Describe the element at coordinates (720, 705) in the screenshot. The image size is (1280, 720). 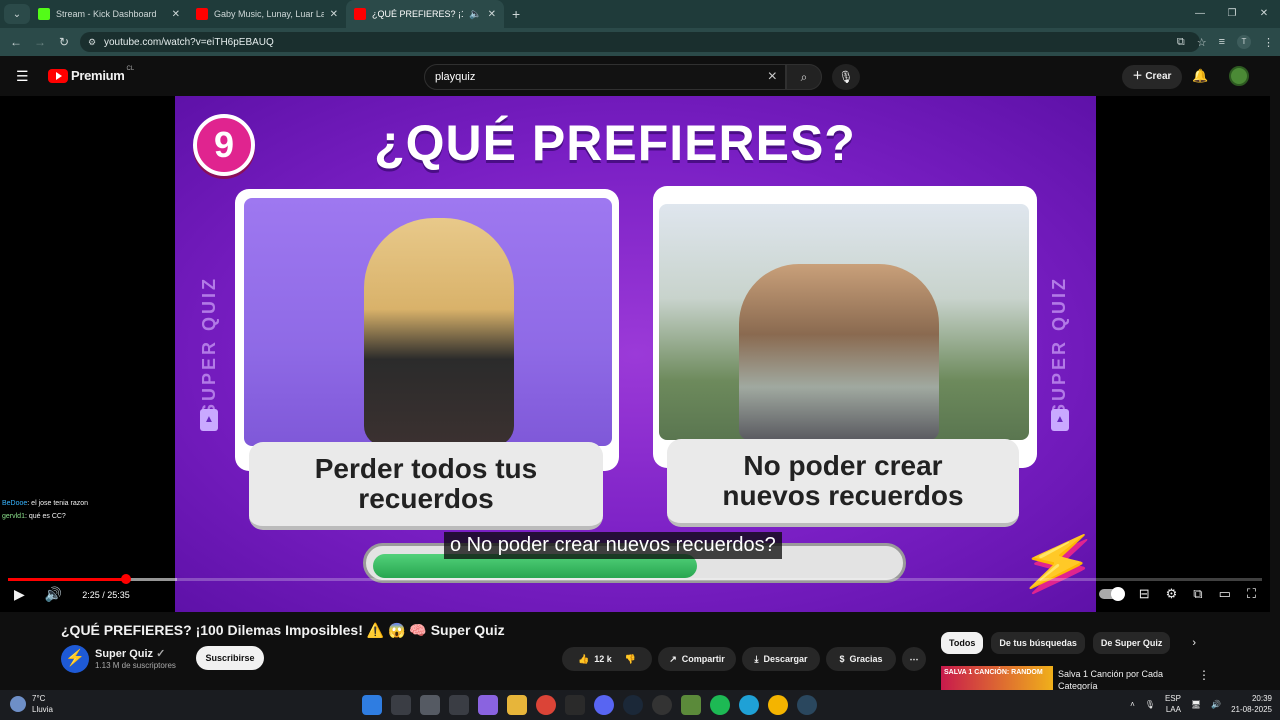
I see `spotify-icon` at that location.